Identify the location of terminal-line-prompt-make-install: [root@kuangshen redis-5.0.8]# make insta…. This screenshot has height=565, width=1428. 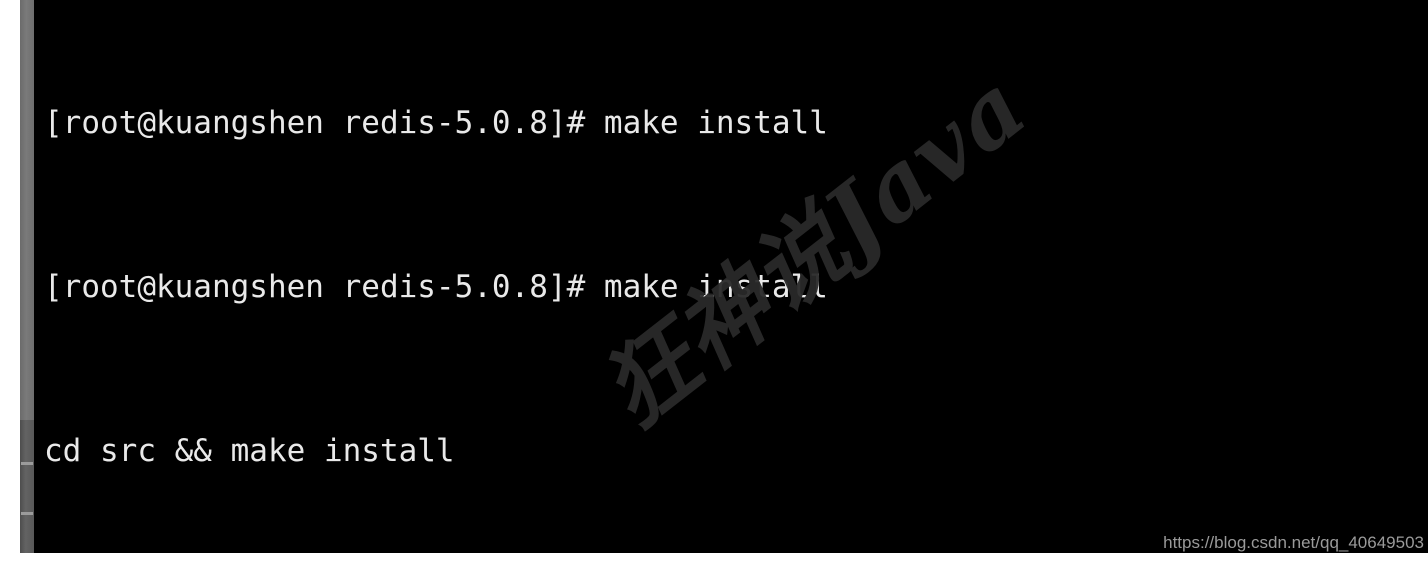
(436, 287).